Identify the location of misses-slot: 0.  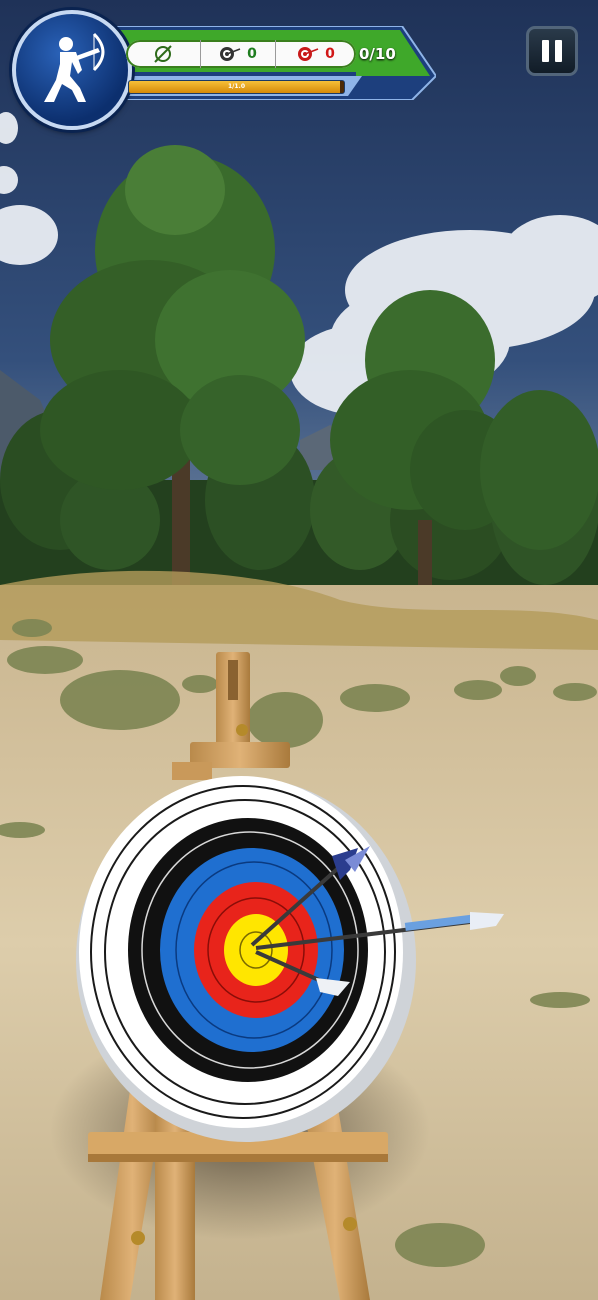
(316, 54).